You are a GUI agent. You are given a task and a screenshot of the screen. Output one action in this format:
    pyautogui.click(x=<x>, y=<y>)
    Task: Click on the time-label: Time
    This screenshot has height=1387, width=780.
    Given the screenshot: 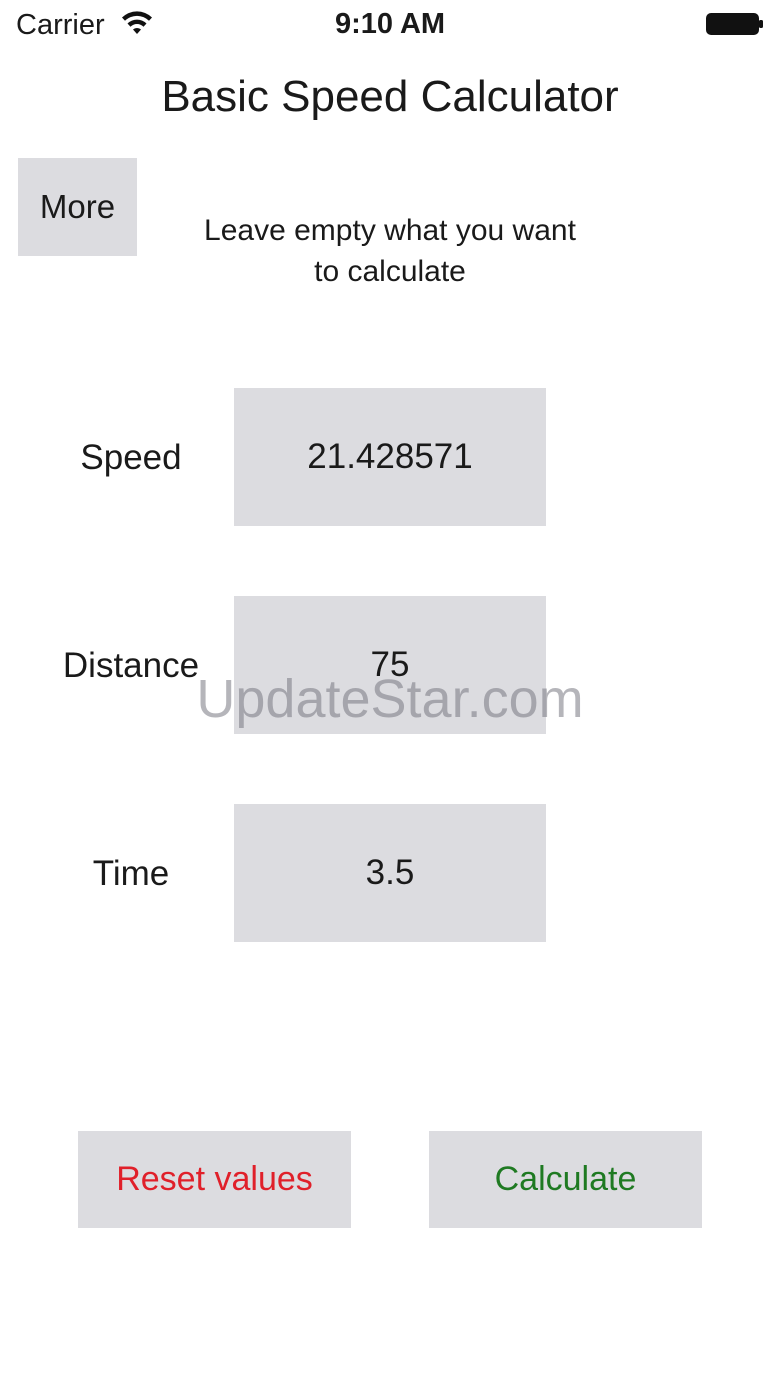 What is the action you would take?
    pyautogui.click(x=131, y=873)
    